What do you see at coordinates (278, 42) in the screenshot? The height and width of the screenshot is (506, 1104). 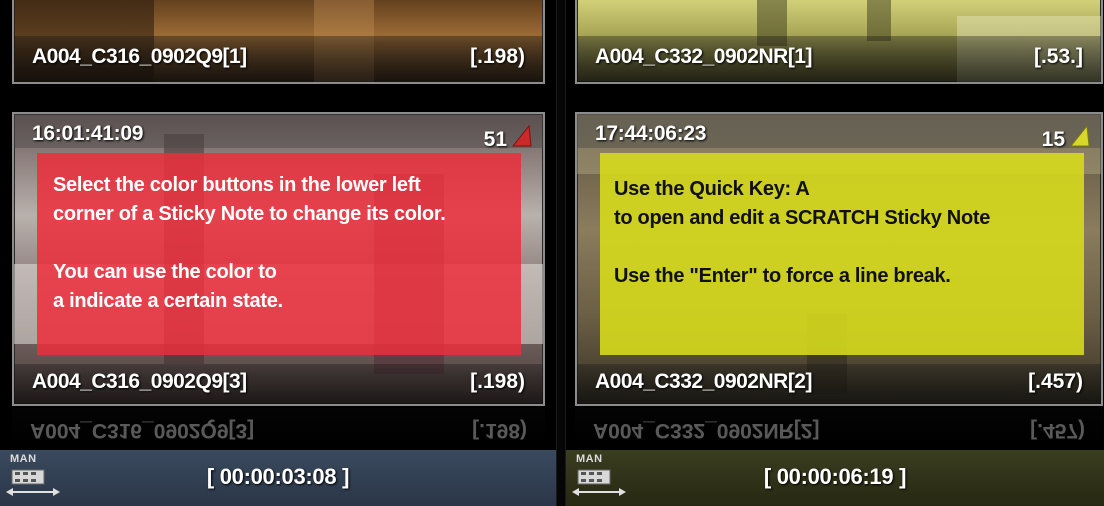 I see `clip-thumbnail-top-left: A004_C316_0902Q9[1] [.198)` at bounding box center [278, 42].